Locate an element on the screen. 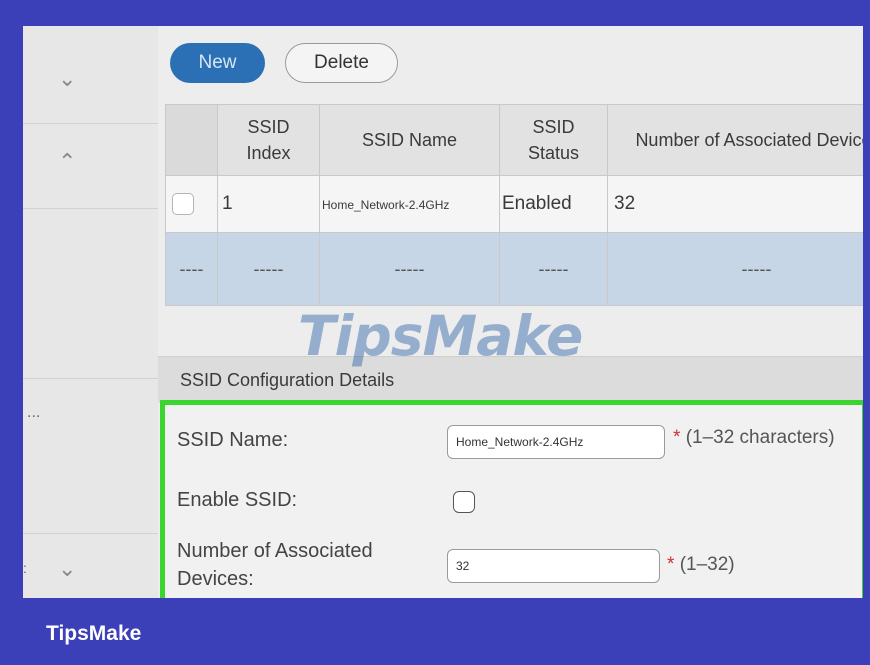 This screenshot has width=870, height=665. ssid-name-value: Home_Network-2.4GHz is located at coordinates (520, 442).